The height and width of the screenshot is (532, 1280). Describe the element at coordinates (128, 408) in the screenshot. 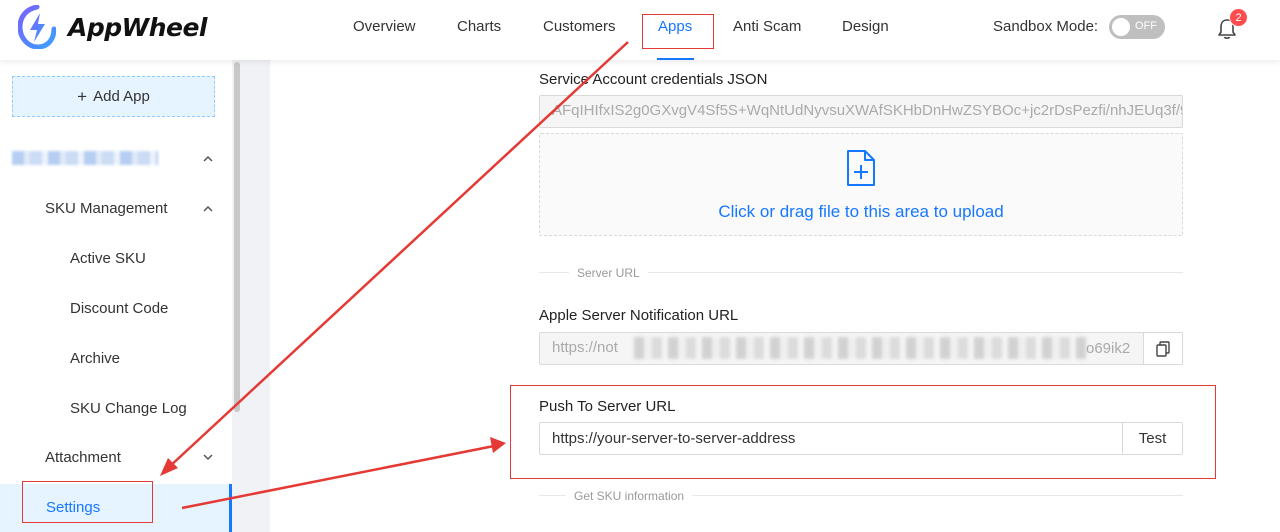

I see `sidebar-item-sku-change-log: SKU Change Log` at that location.